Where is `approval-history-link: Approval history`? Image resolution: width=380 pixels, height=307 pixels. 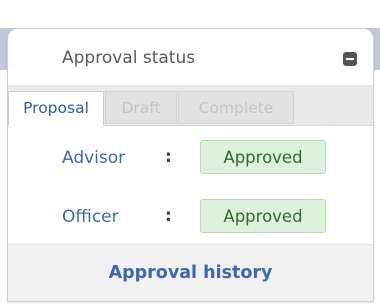 approval-history-link: Approval history is located at coordinates (190, 273).